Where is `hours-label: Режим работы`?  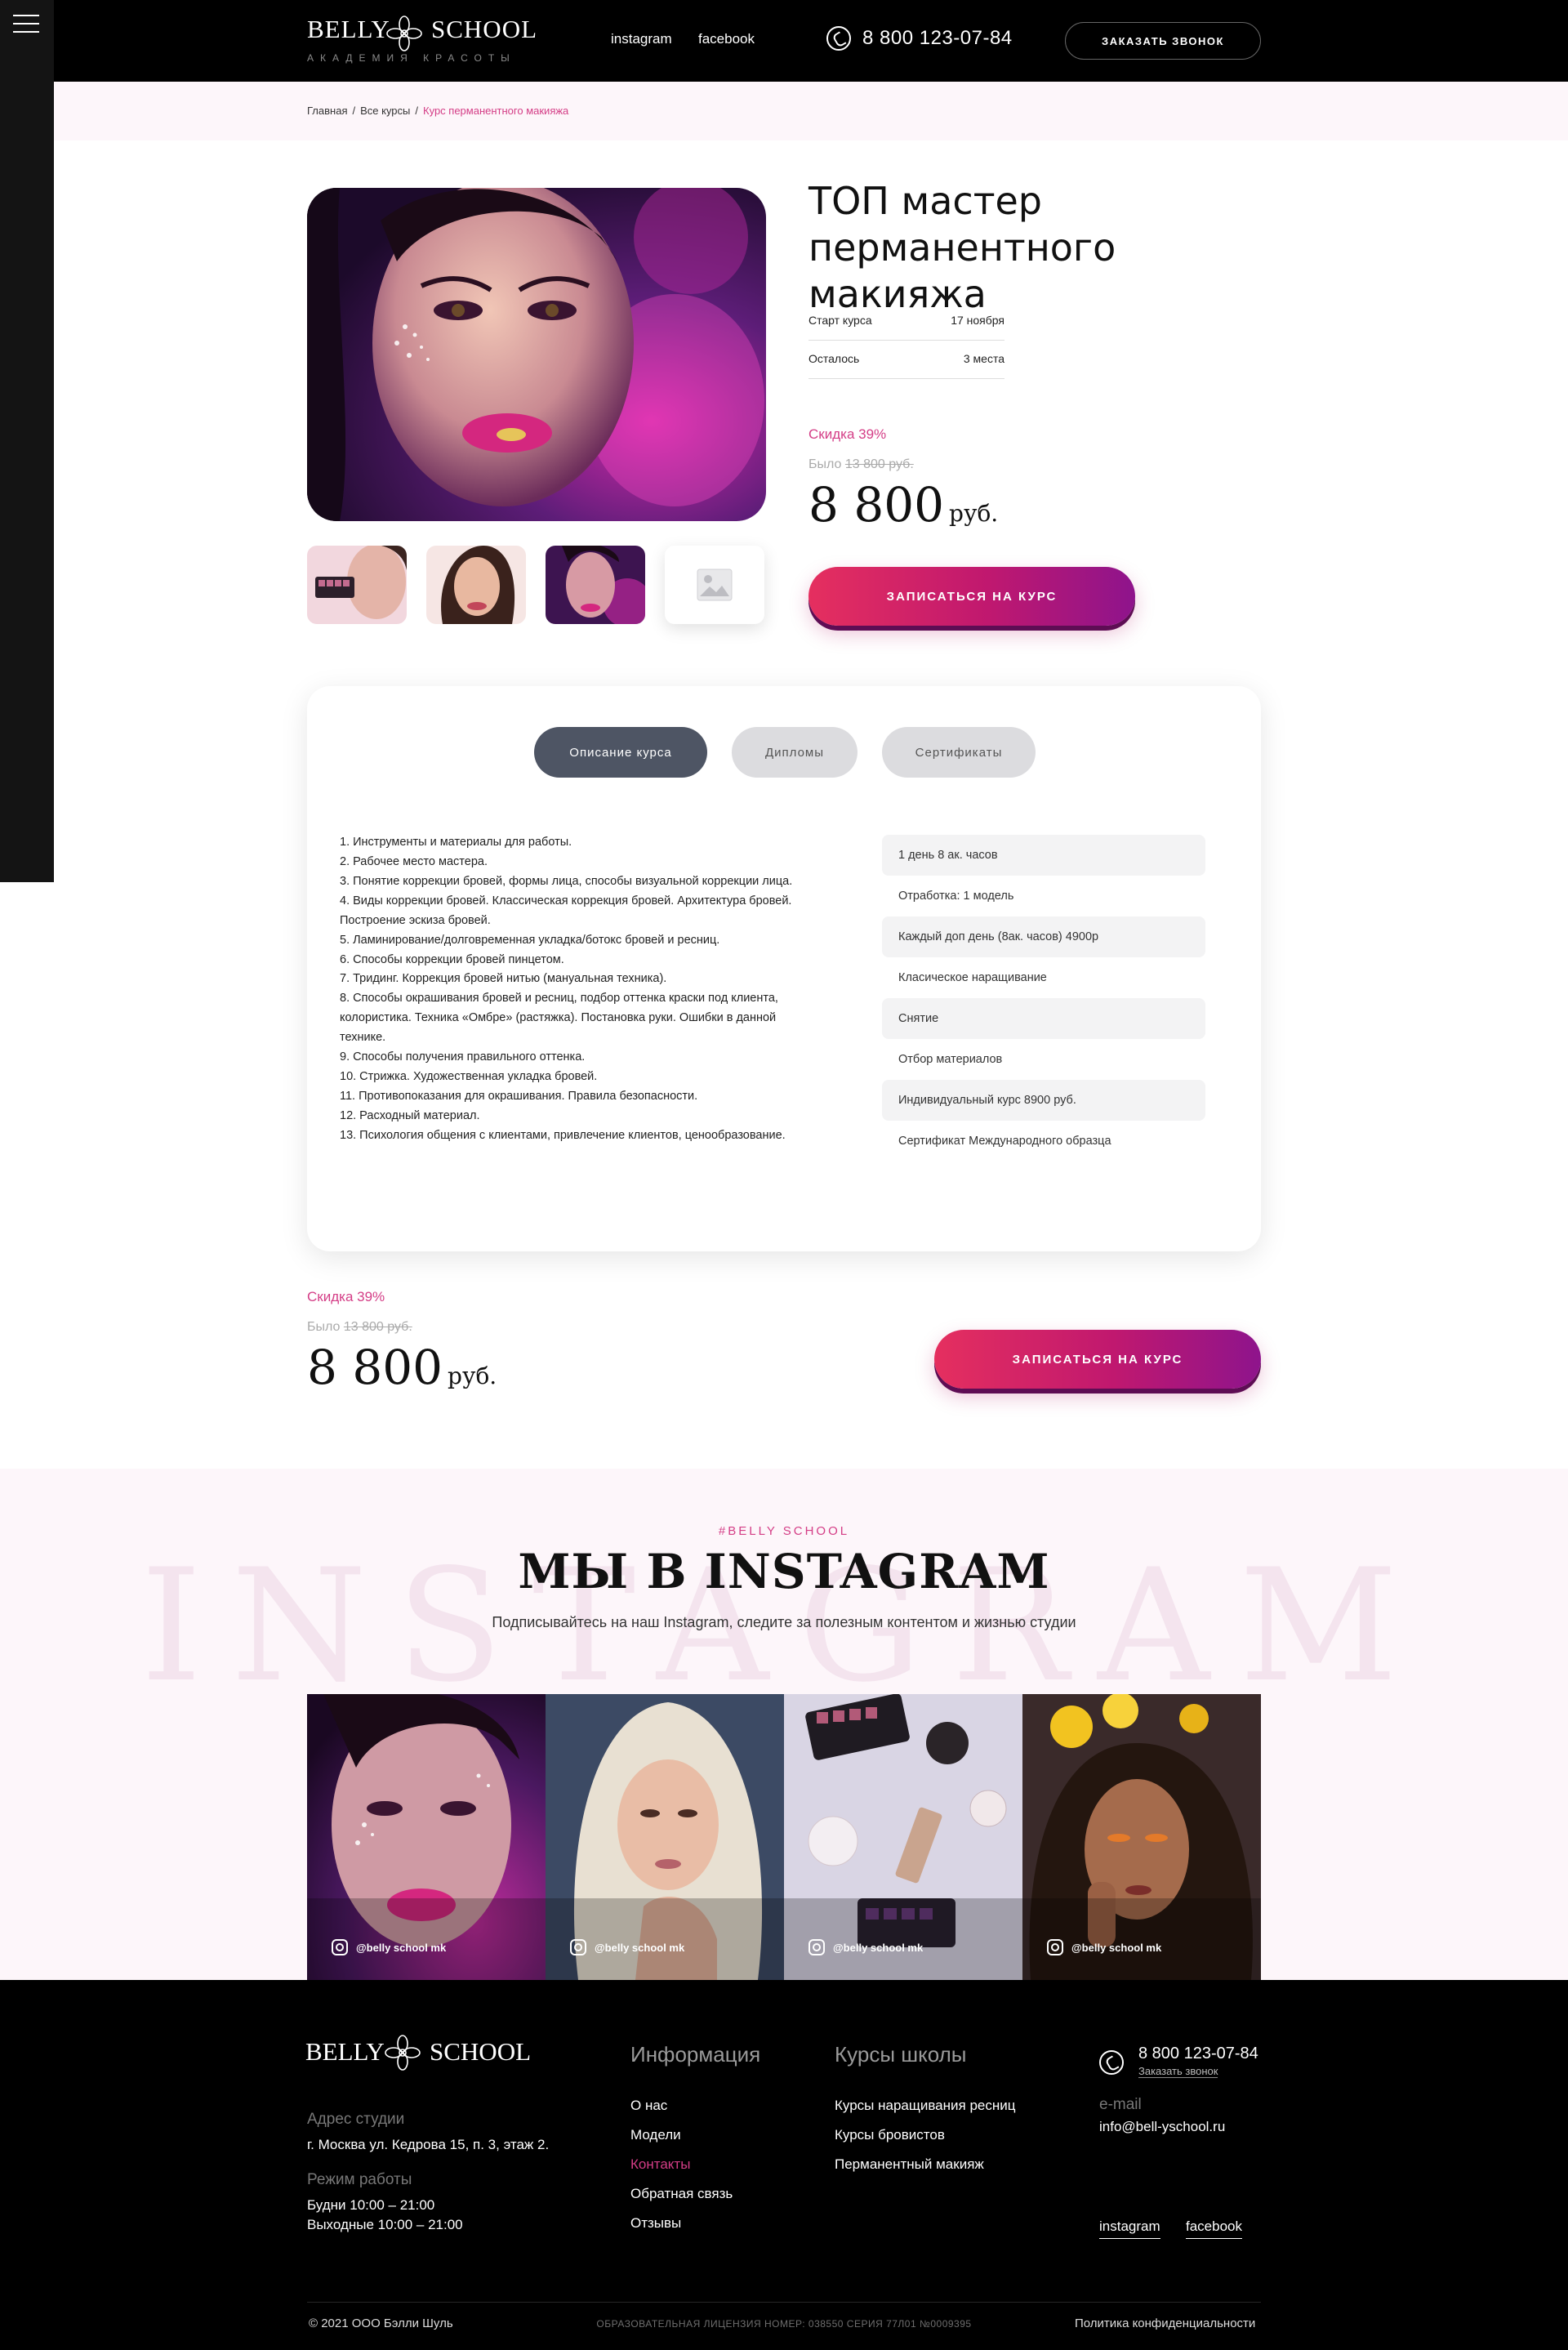
hours-label: Режим работы is located at coordinates (359, 2180).